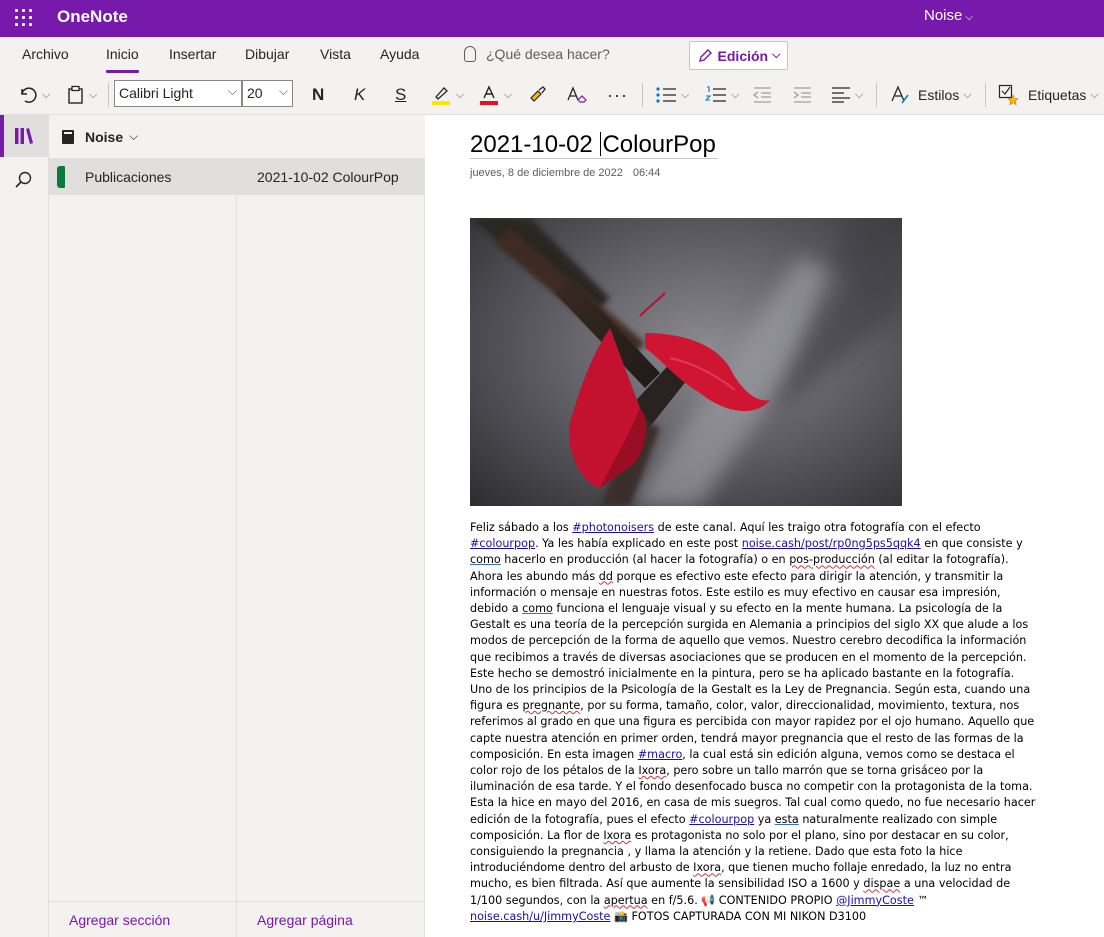 The width and height of the screenshot is (1104, 937). Describe the element at coordinates (489, 95) in the screenshot. I see `font-color-icon` at that location.